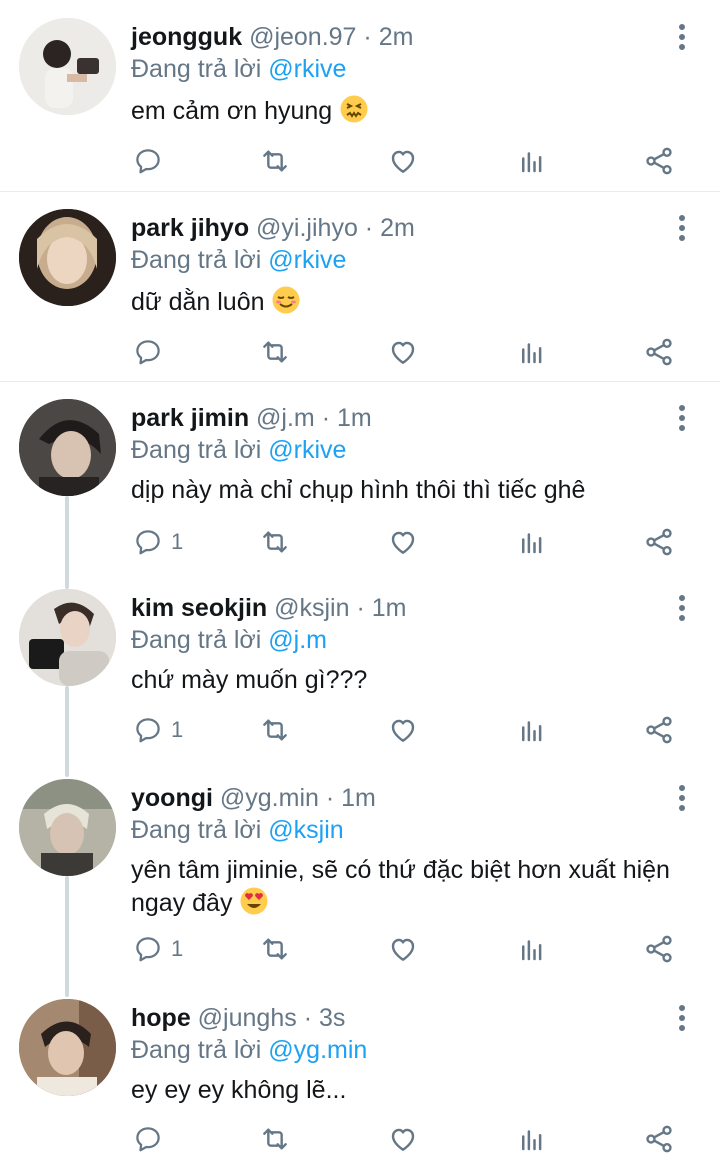  What do you see at coordinates (190, 418) in the screenshot?
I see `display-name: park jimin` at bounding box center [190, 418].